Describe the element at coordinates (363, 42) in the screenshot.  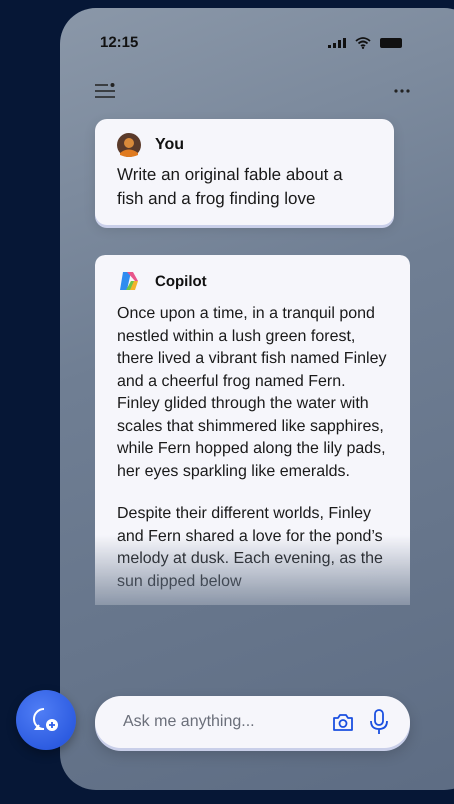
I see `wifi-icon` at that location.